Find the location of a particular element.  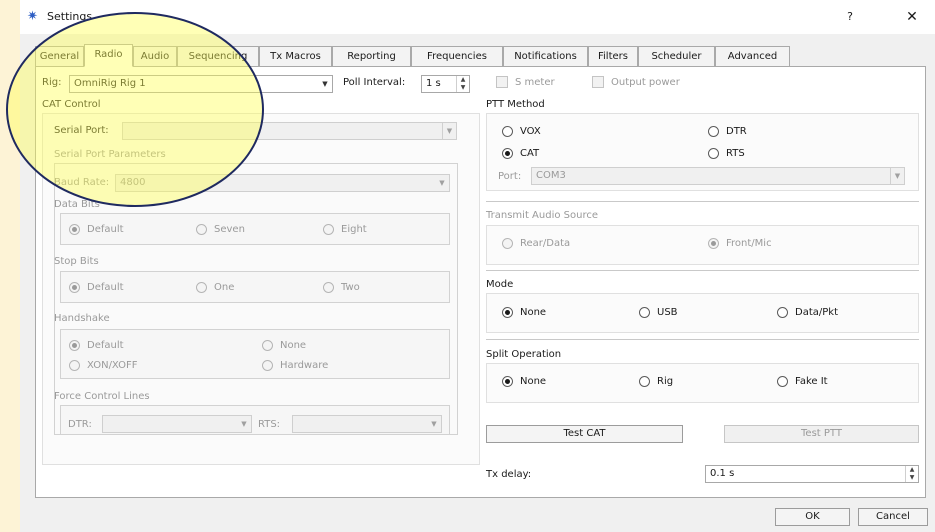

ptt-port-select: COM3 ▼ is located at coordinates (718, 176).